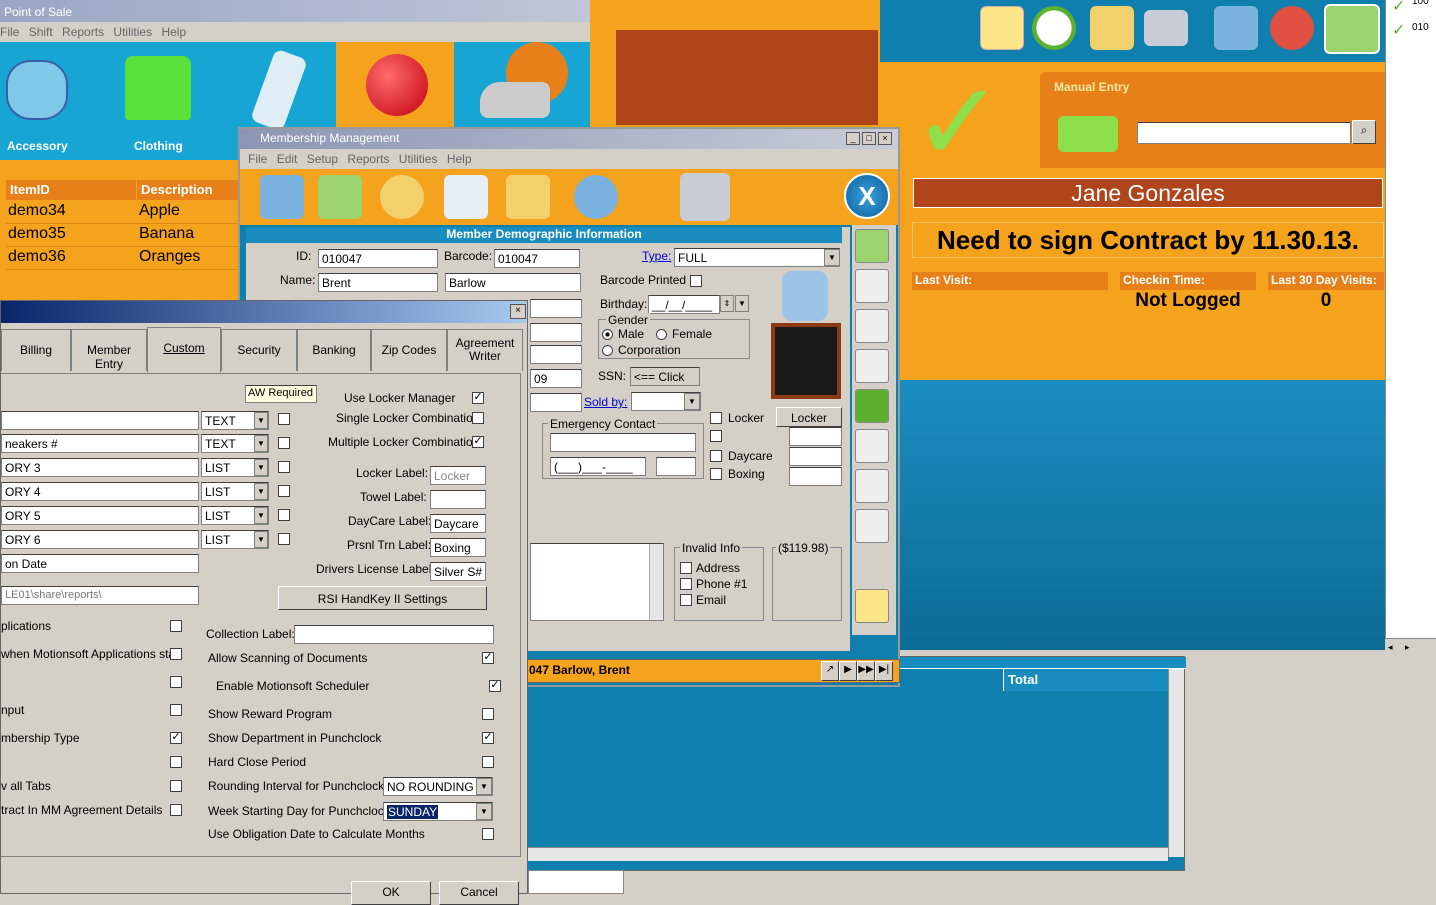 The height and width of the screenshot is (905, 1436). What do you see at coordinates (409, 350) in the screenshot?
I see `tab-zip-codes: Zip Codes` at bounding box center [409, 350].